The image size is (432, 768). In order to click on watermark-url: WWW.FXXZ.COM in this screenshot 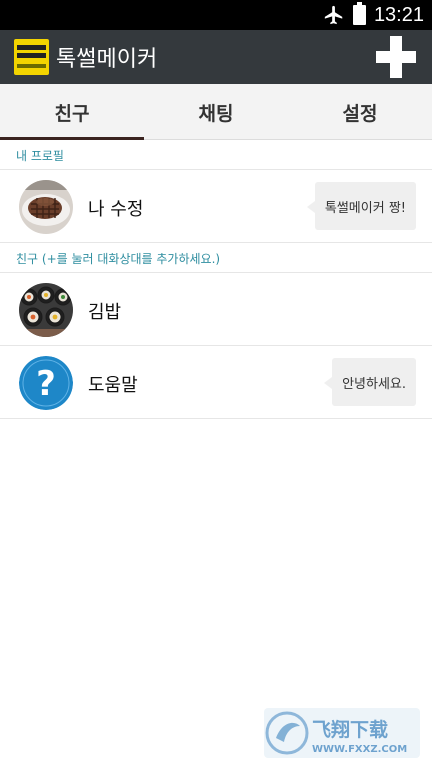, I will do `click(359, 749)`.